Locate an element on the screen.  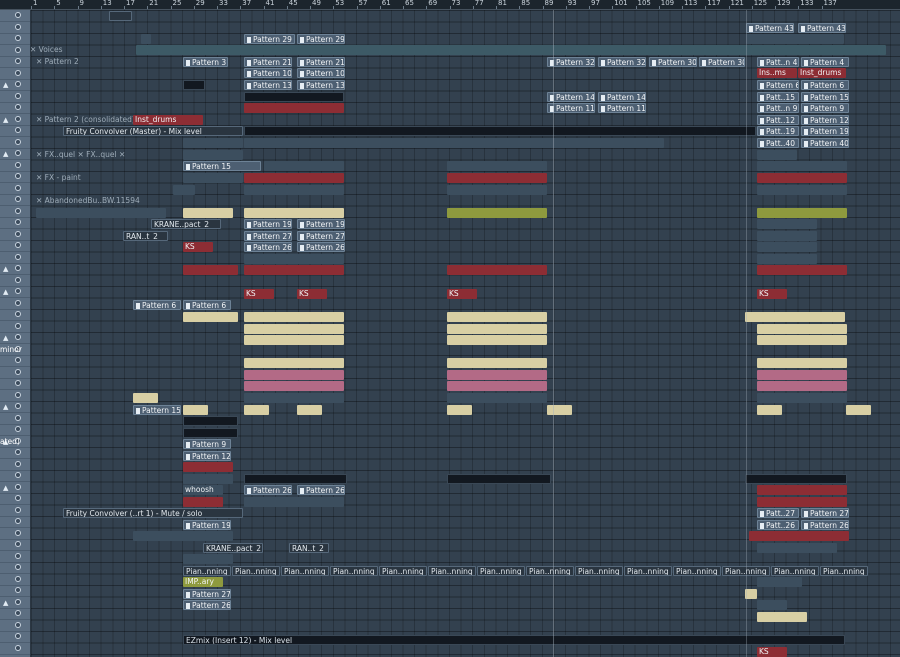
pattern-clip: KRANE..pact_2 is located at coordinates (186, 224).